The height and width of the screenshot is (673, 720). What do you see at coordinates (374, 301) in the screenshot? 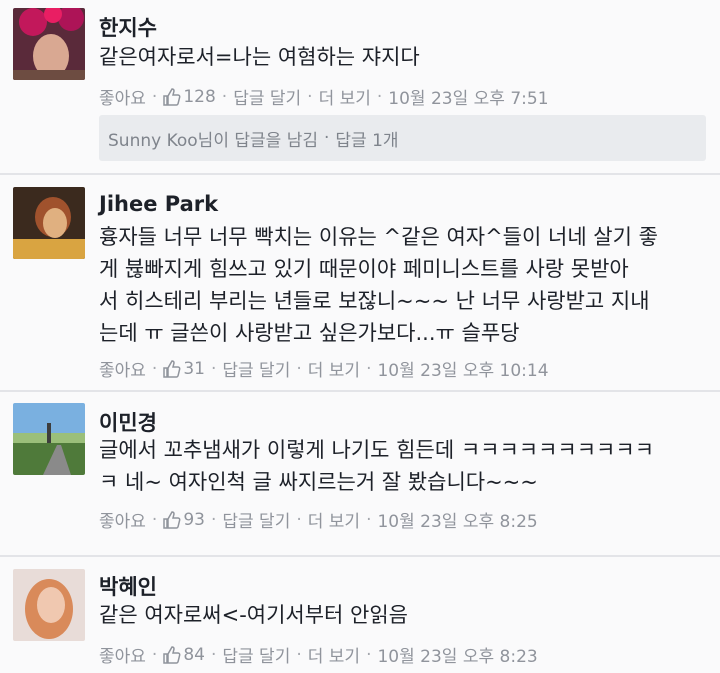
I see `comment-line: 서 히스테리 부리는 년들로 보잖니~~~ 난 너무 사랑받고 지내` at bounding box center [374, 301].